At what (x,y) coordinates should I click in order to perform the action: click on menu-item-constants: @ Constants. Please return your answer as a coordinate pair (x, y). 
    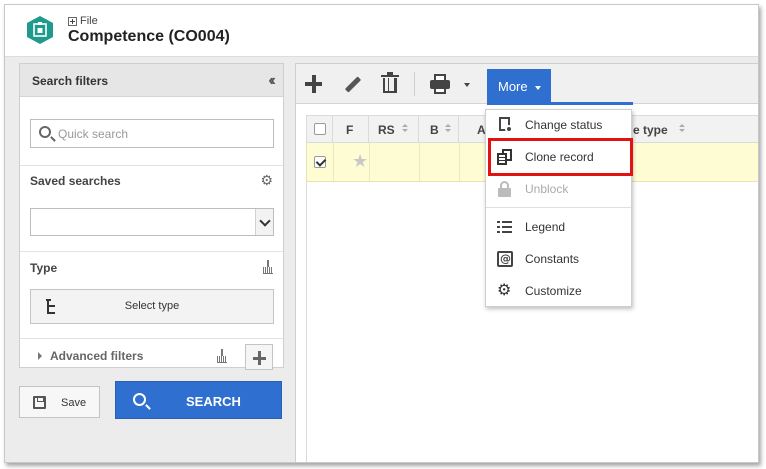
    Looking at the image, I should click on (558, 259).